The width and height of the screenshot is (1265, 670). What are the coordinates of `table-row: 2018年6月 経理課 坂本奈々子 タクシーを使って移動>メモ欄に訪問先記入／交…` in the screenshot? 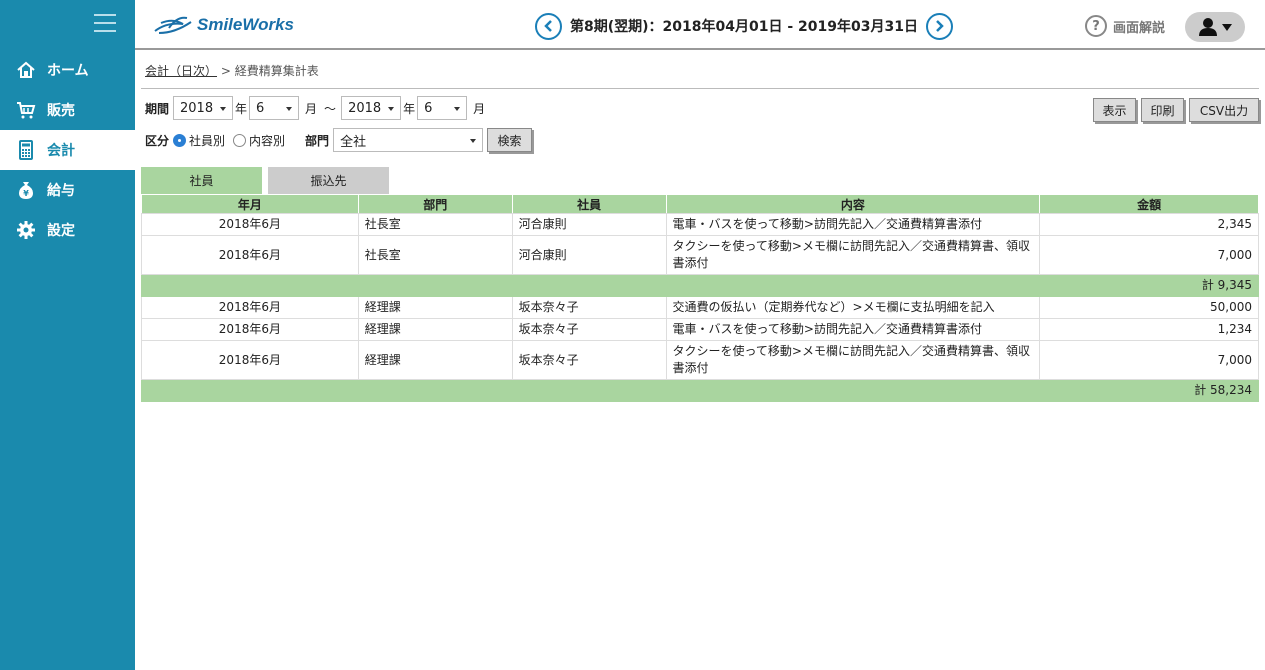 It's located at (700, 360).